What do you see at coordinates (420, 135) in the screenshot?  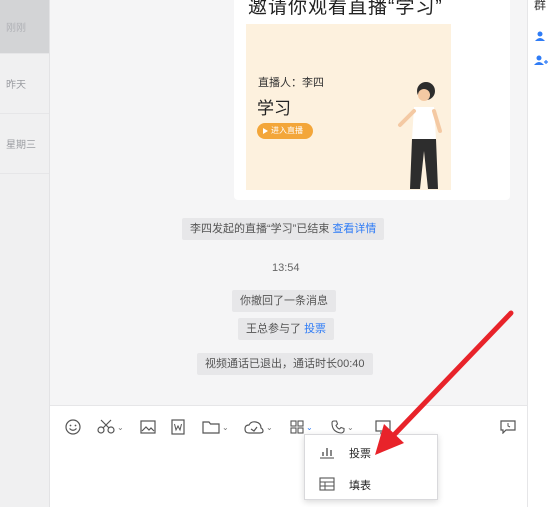 I see `presenter-illustration` at bounding box center [420, 135].